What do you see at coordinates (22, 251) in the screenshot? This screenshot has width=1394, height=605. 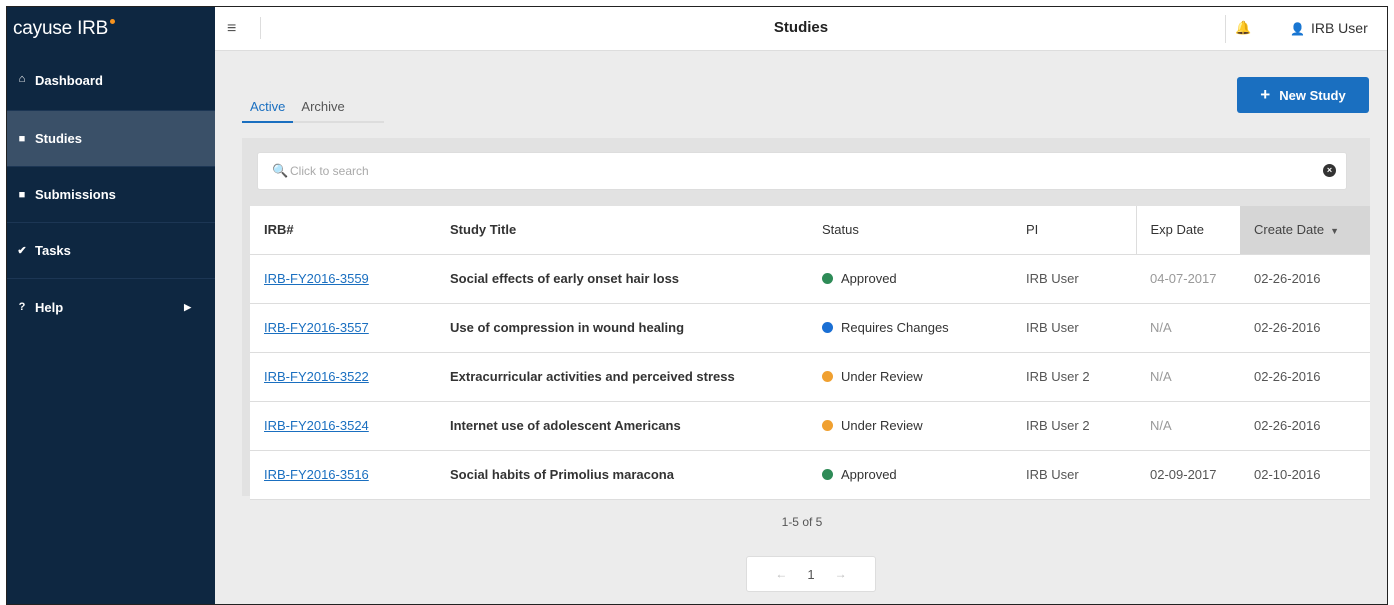 I see `check-icon: ✔` at bounding box center [22, 251].